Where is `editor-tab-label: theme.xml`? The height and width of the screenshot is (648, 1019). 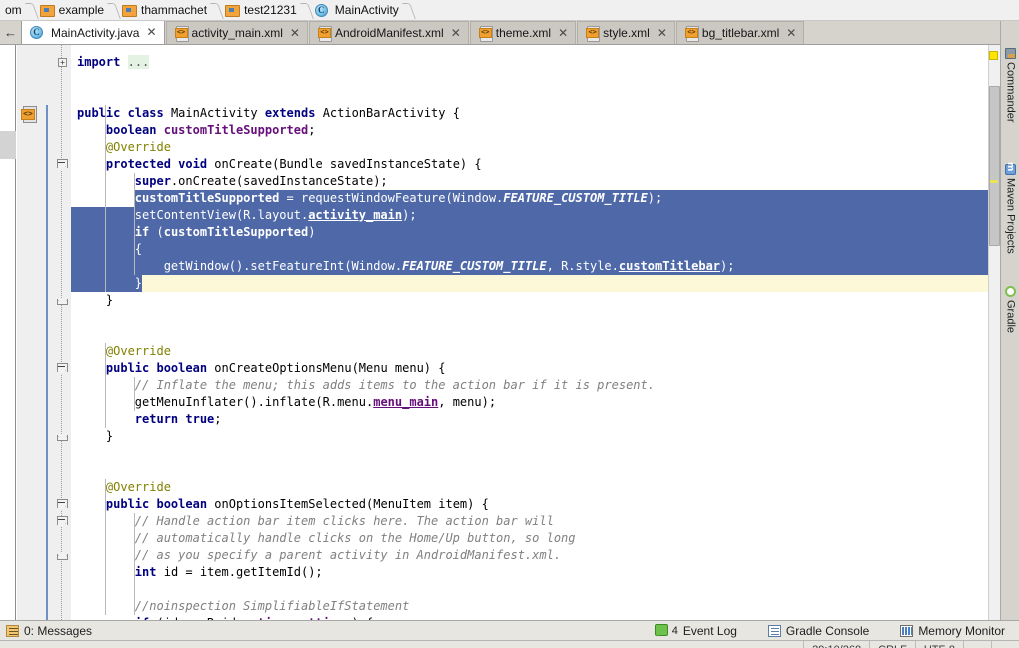 editor-tab-label: theme.xml is located at coordinates (523, 33).